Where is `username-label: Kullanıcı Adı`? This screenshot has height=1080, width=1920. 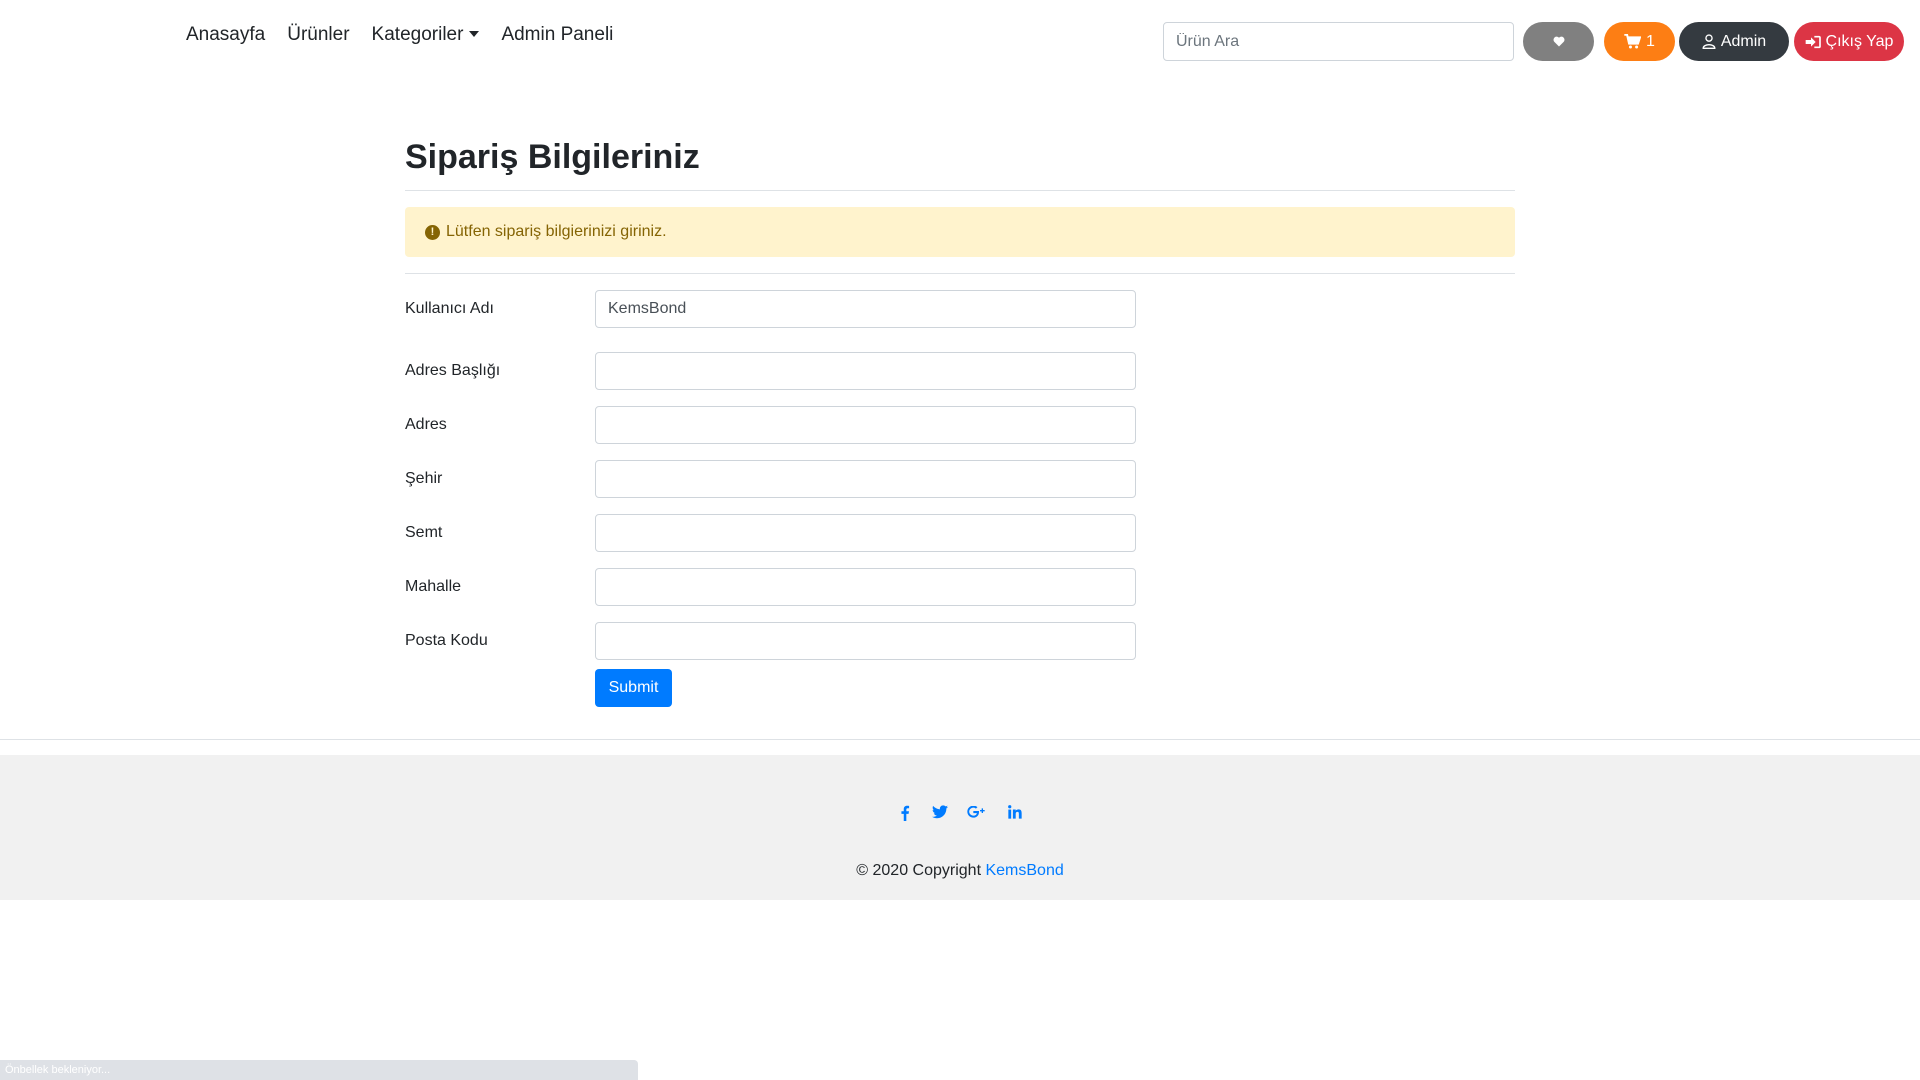 username-label: Kullanıcı Adı is located at coordinates (449, 308).